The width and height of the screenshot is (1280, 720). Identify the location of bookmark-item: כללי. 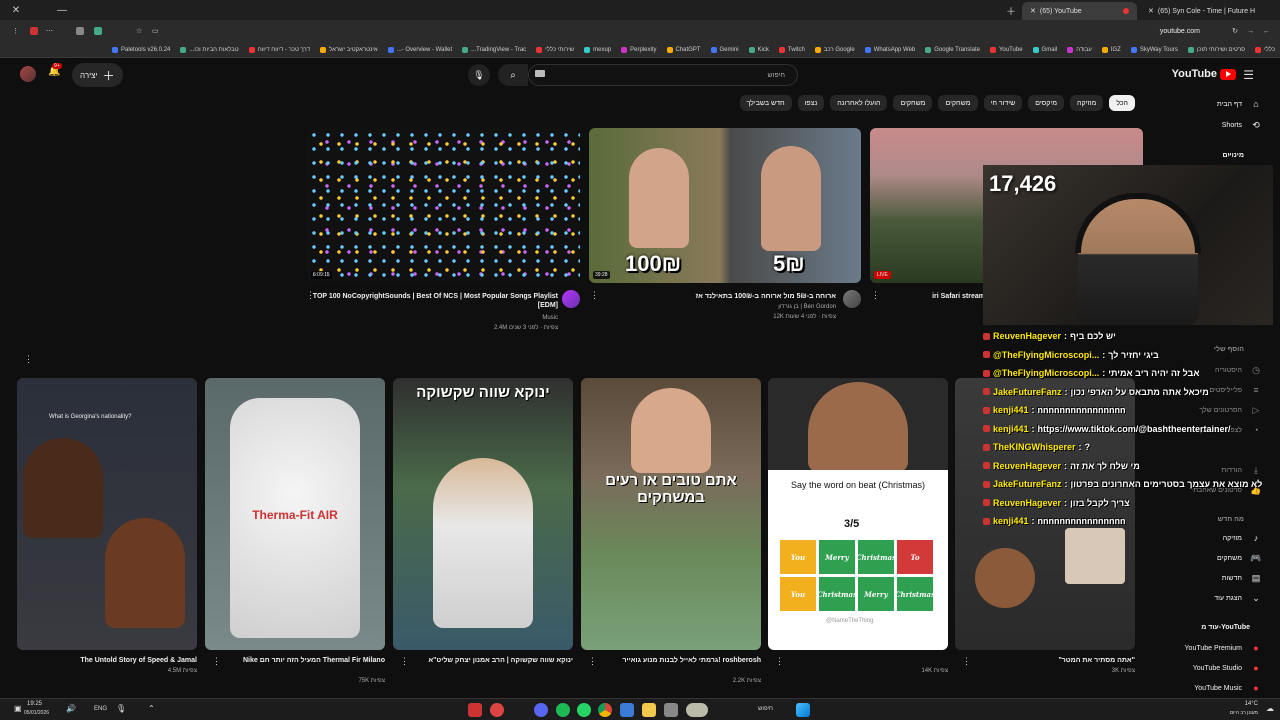
(1265, 49).